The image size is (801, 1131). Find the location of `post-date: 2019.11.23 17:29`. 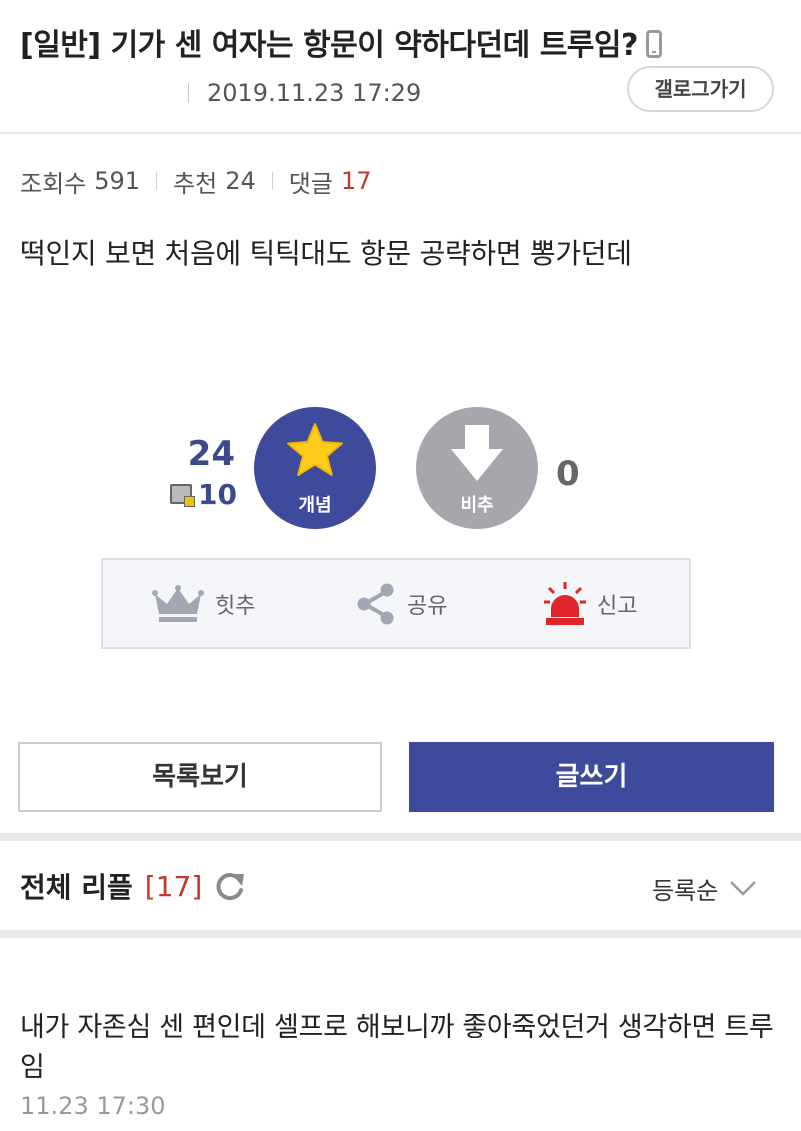

post-date: 2019.11.23 17:29 is located at coordinates (314, 93).